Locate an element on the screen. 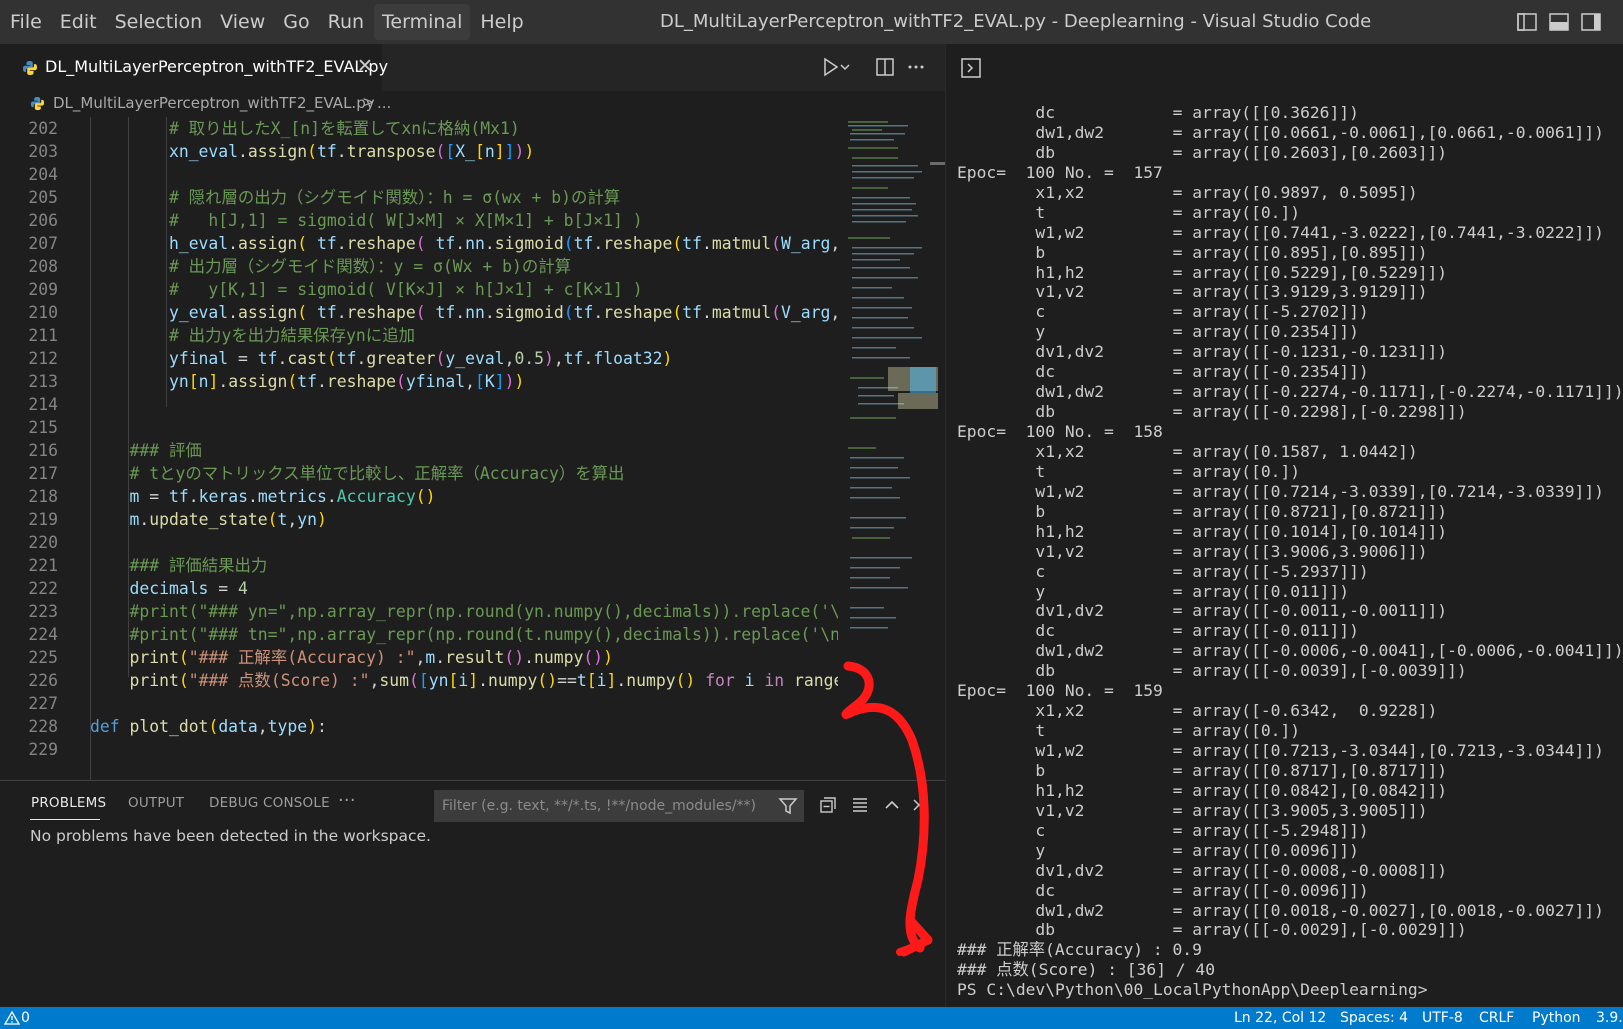  line-number: 212 is located at coordinates (43, 358).